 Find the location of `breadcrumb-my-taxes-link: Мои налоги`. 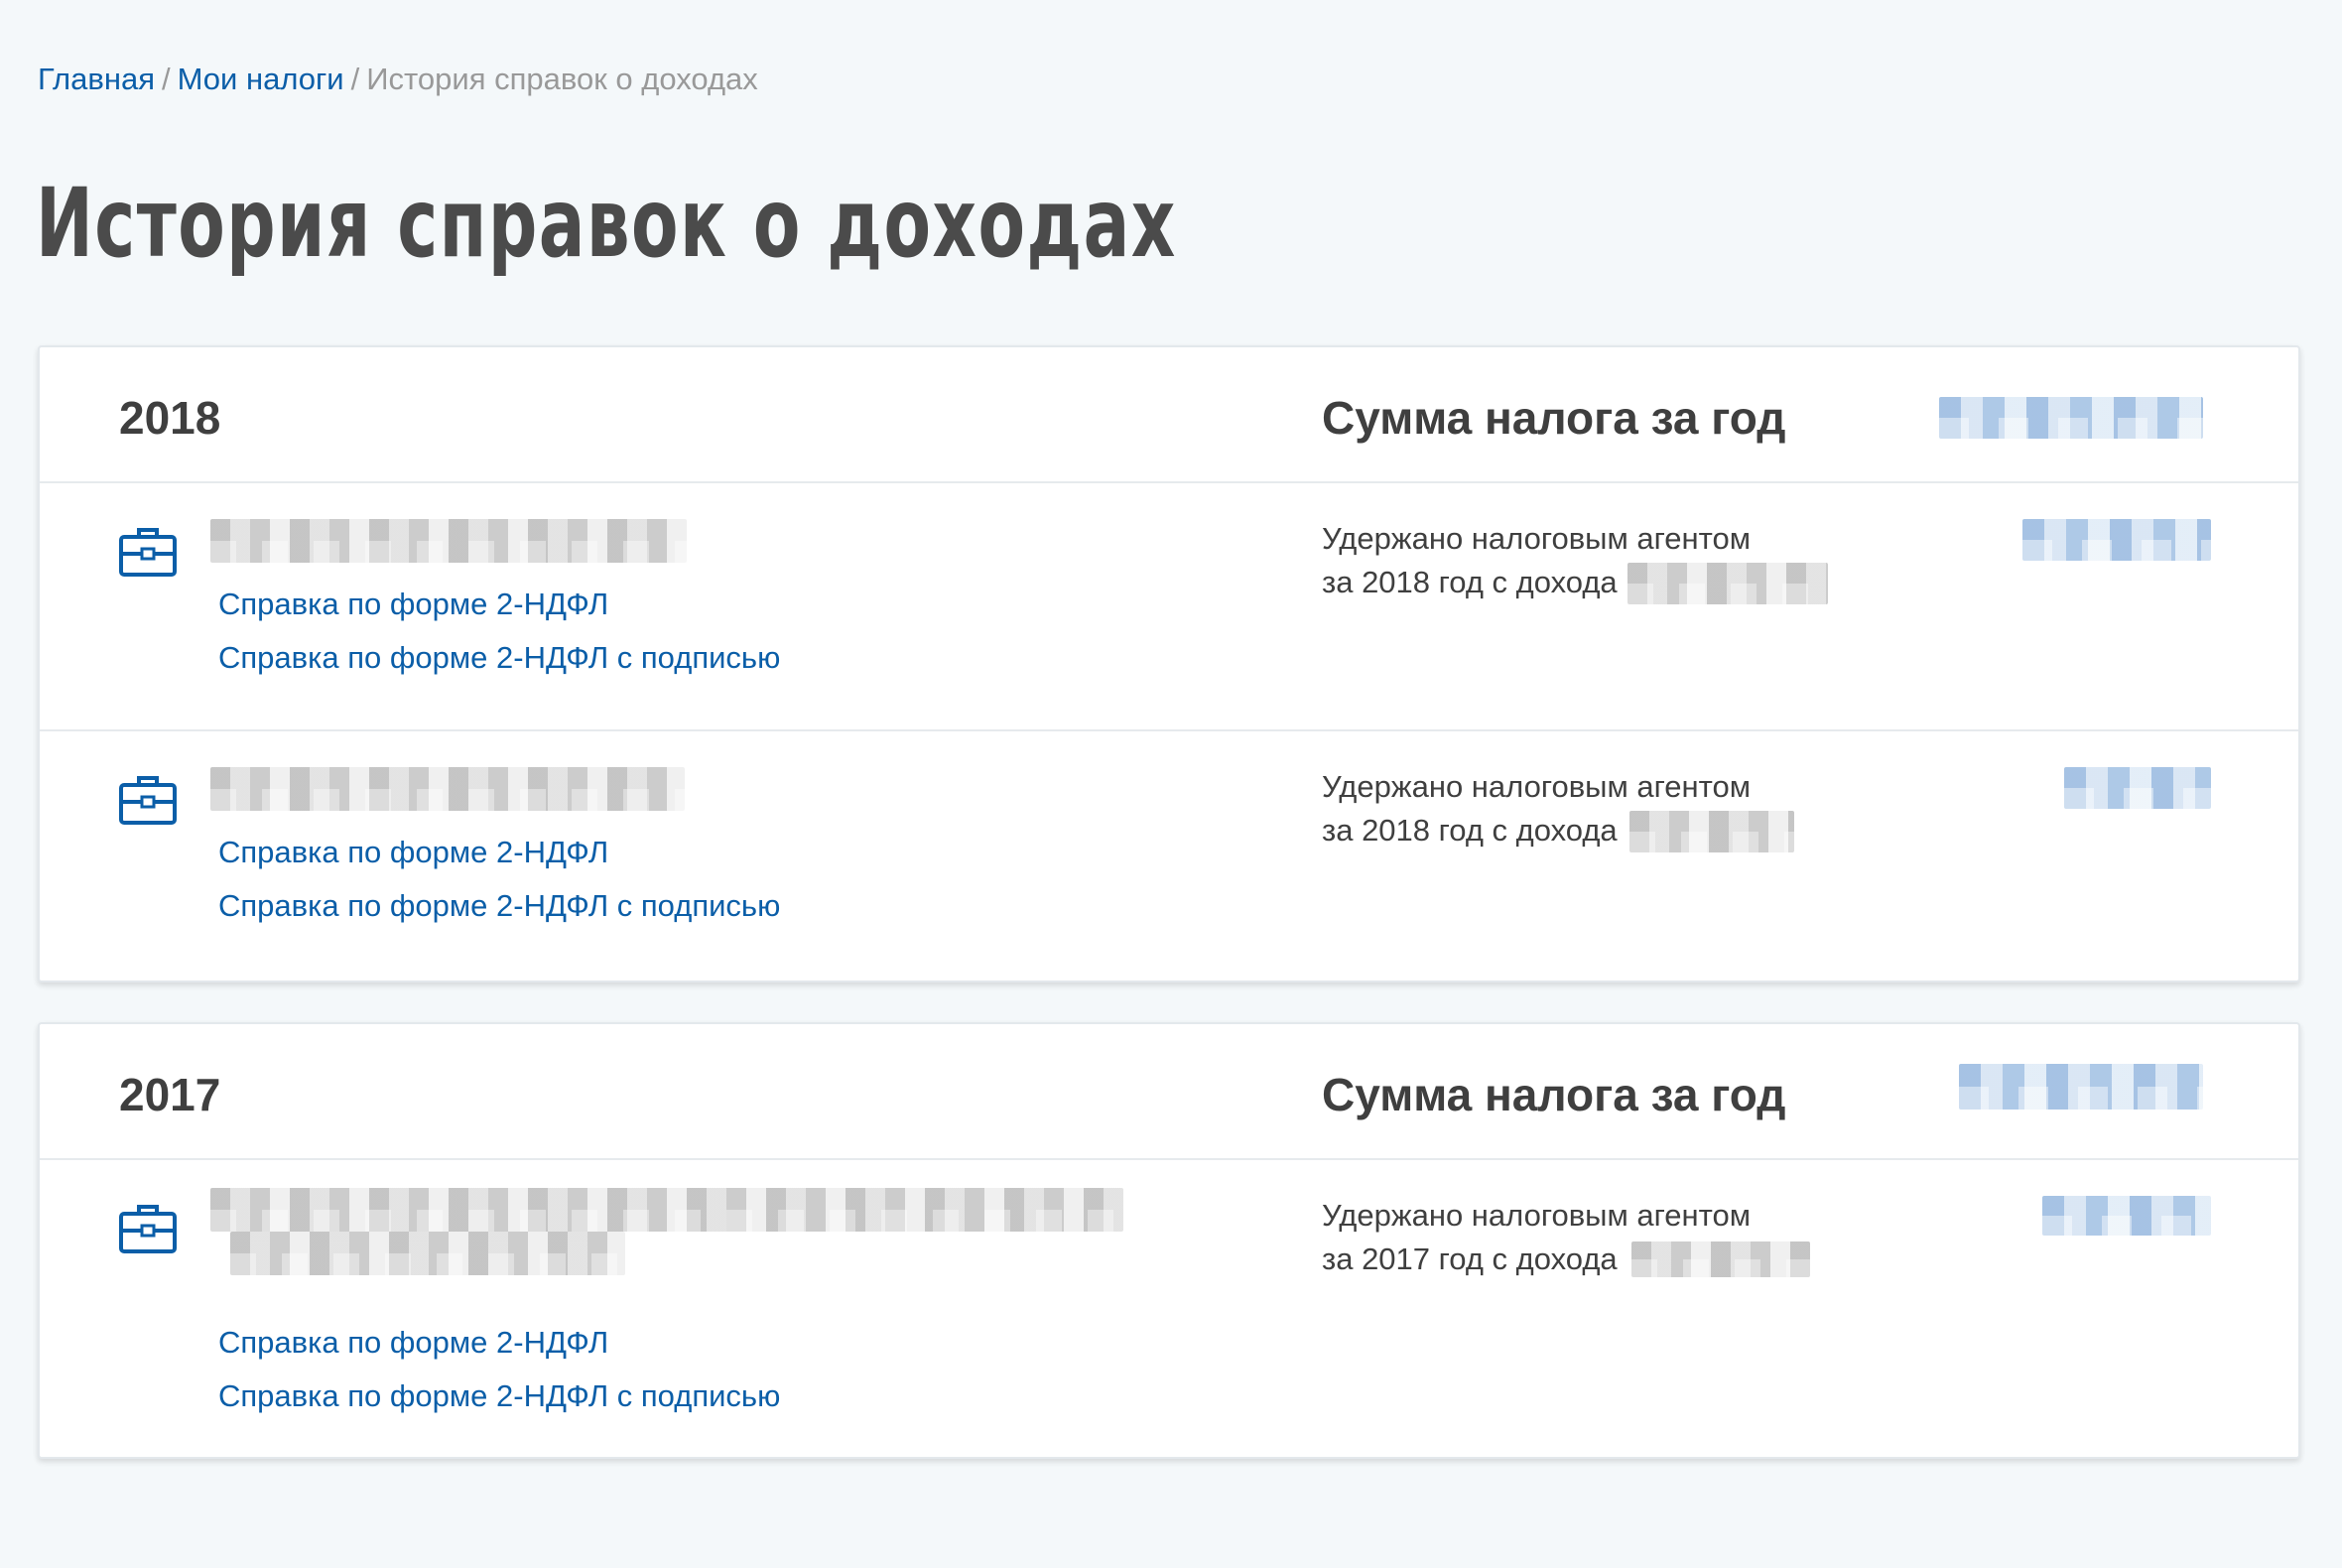

breadcrumb-my-taxes-link: Мои налоги is located at coordinates (261, 79).